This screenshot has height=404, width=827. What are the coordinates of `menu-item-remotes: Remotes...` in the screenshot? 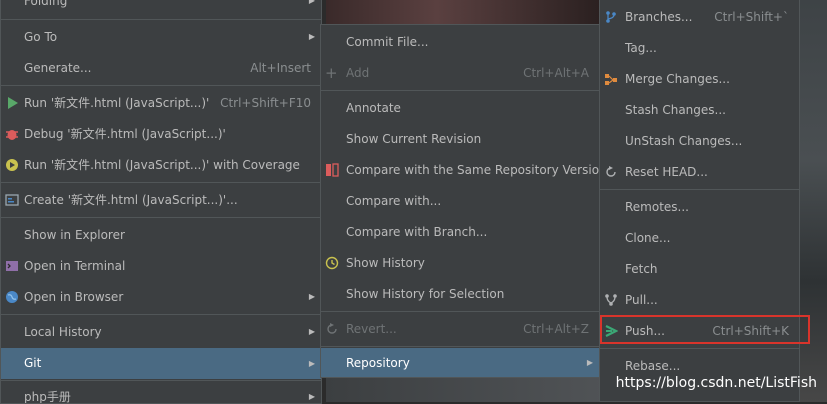 It's located at (699, 207).